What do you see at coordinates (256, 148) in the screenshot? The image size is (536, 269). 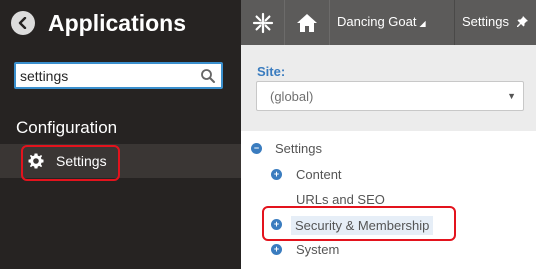 I see `collapse-icon: −` at bounding box center [256, 148].